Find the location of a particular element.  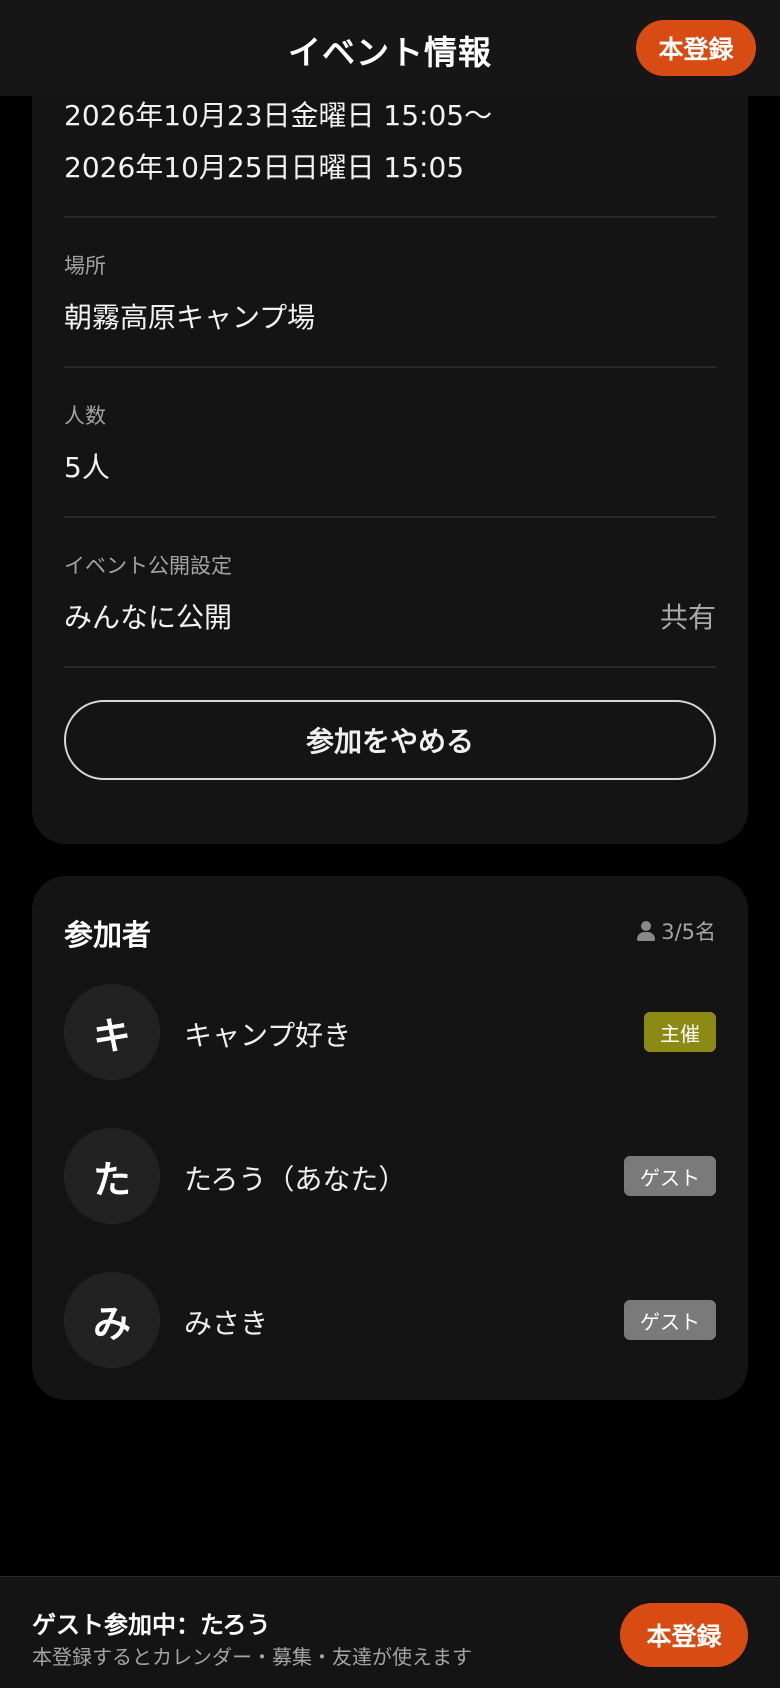

participants-title: 参加者 is located at coordinates (108, 935).